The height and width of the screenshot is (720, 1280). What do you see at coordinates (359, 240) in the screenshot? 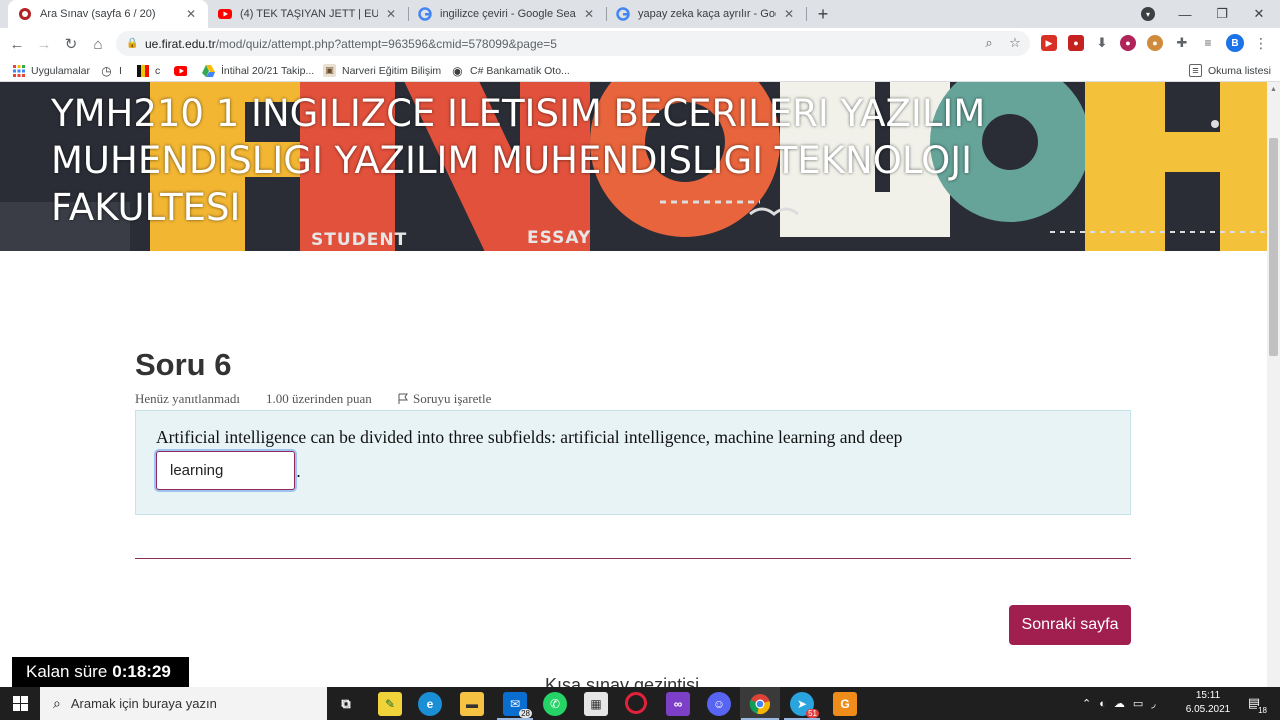
I see `banner-word-student: STUDENT` at bounding box center [359, 240].